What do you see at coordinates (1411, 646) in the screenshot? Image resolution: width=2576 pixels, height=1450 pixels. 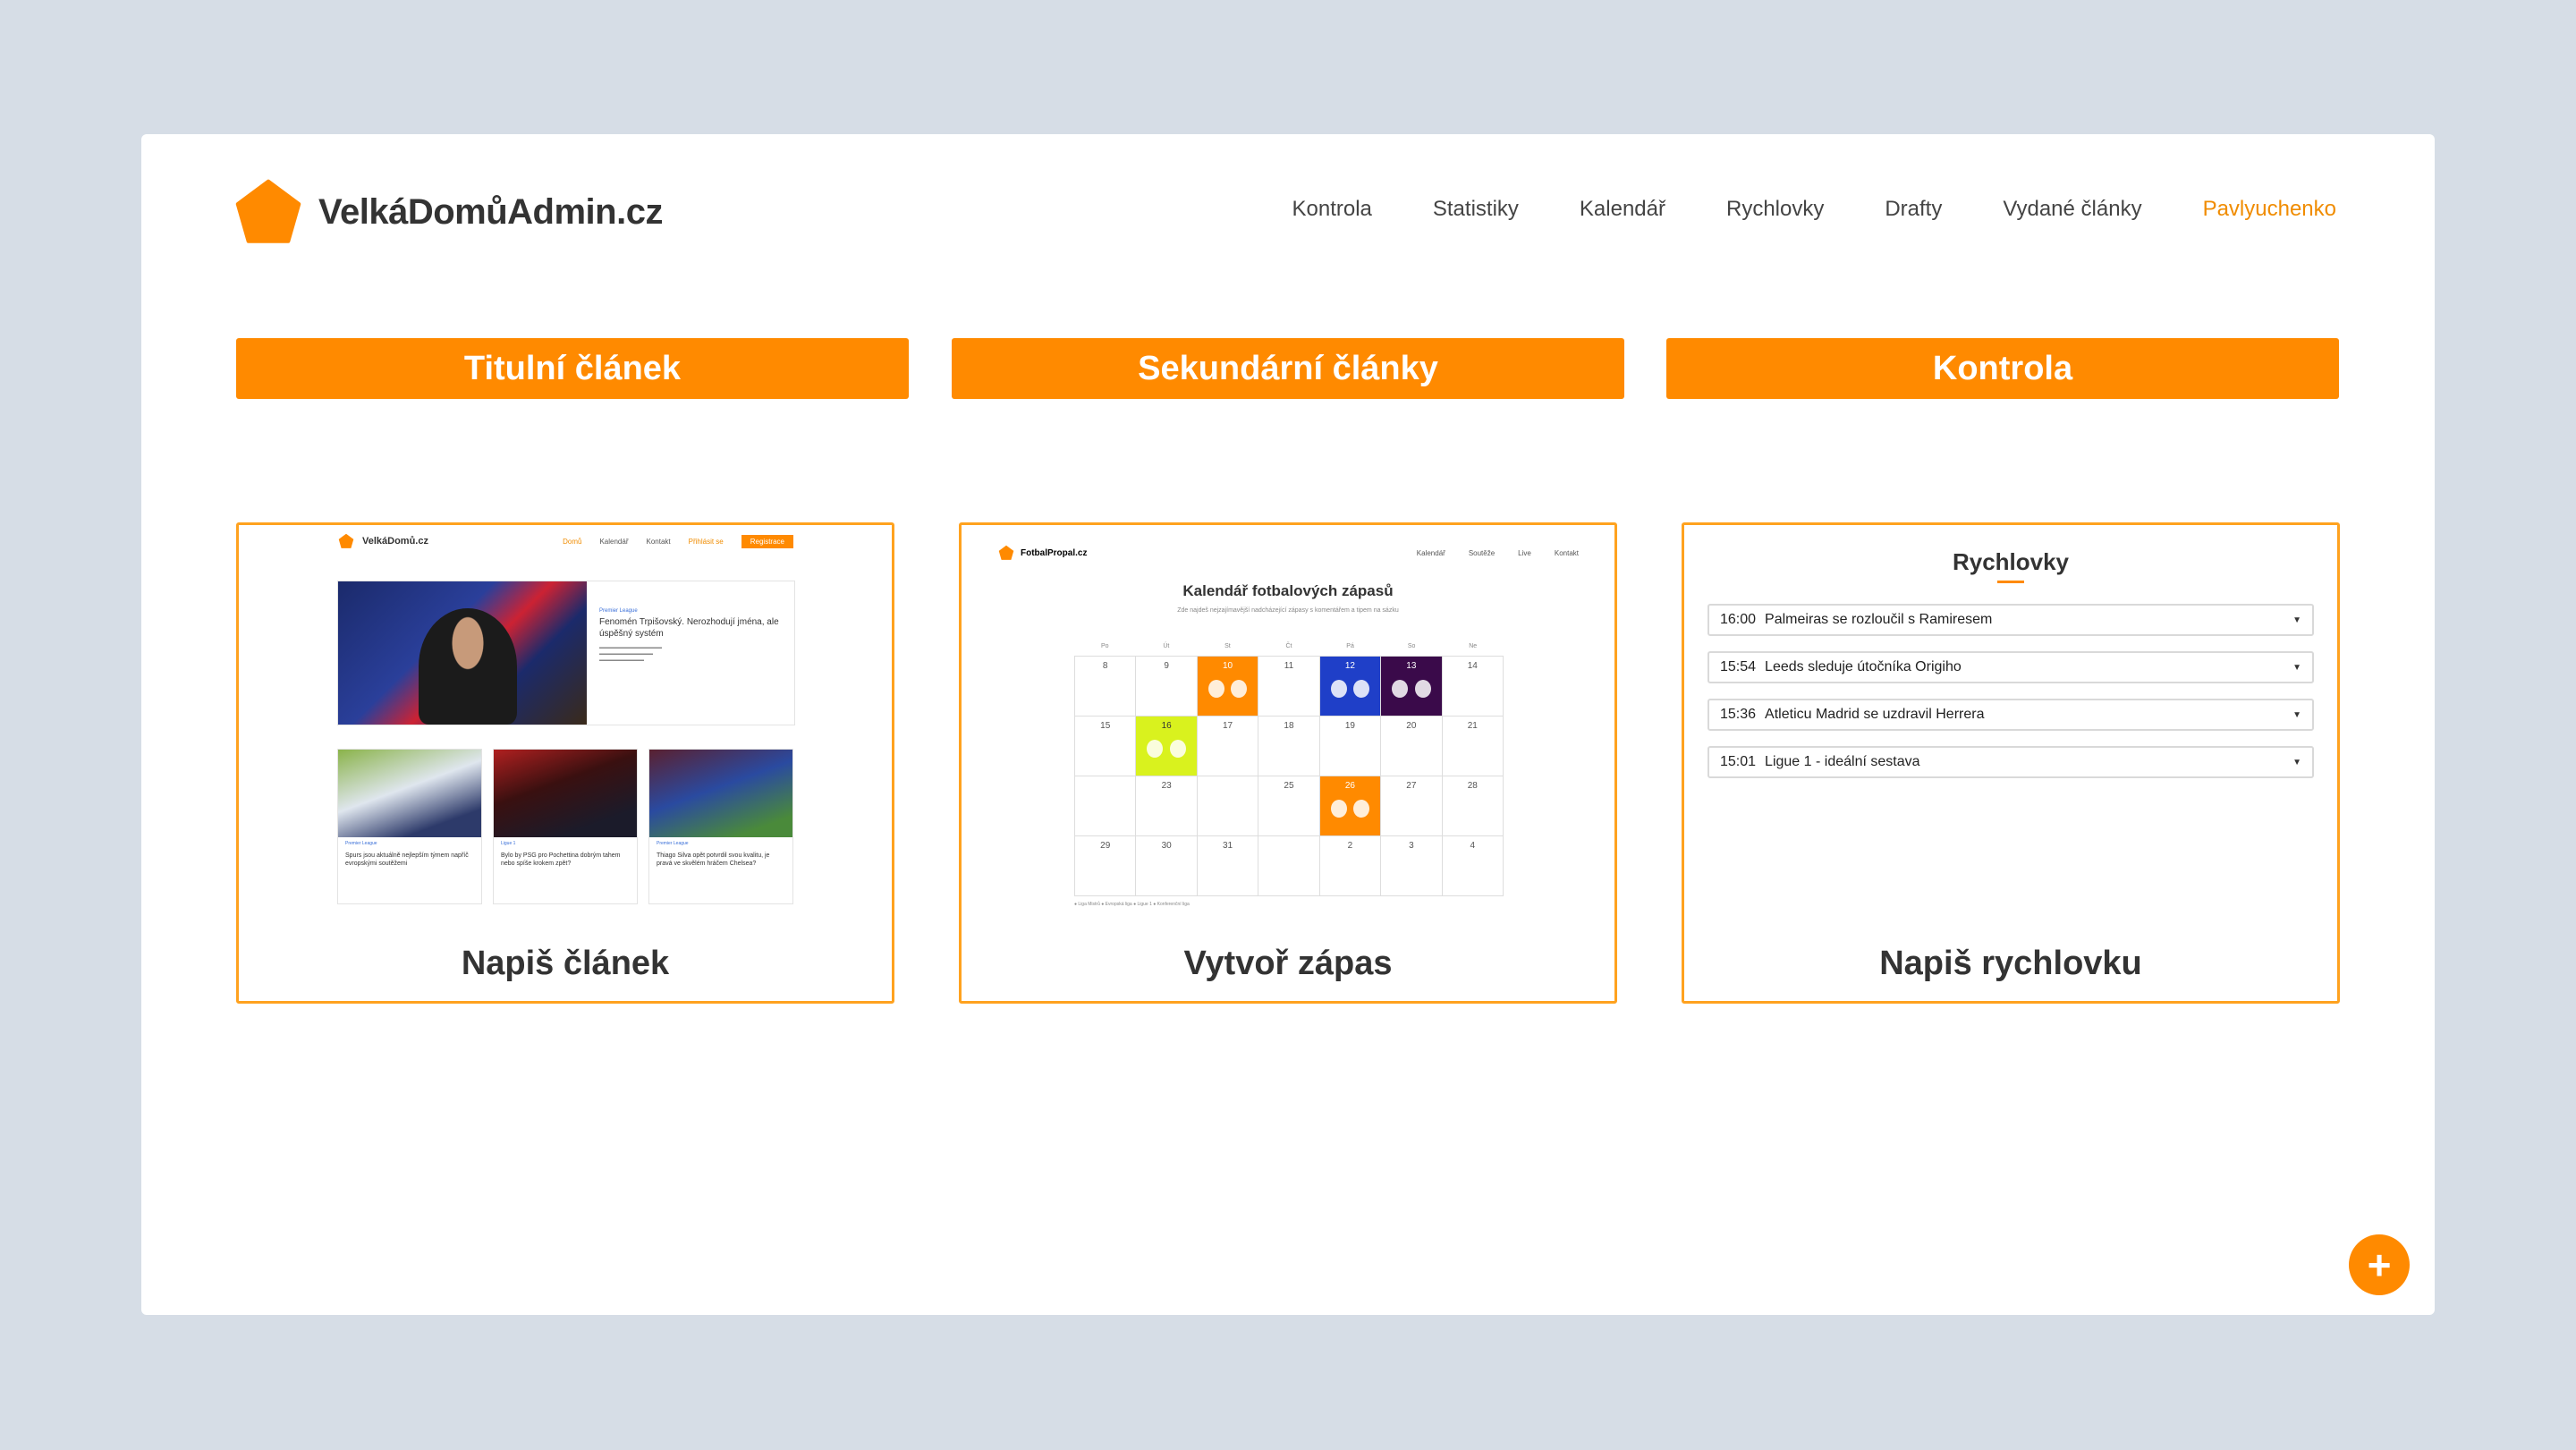 I see `weekday: So` at bounding box center [1411, 646].